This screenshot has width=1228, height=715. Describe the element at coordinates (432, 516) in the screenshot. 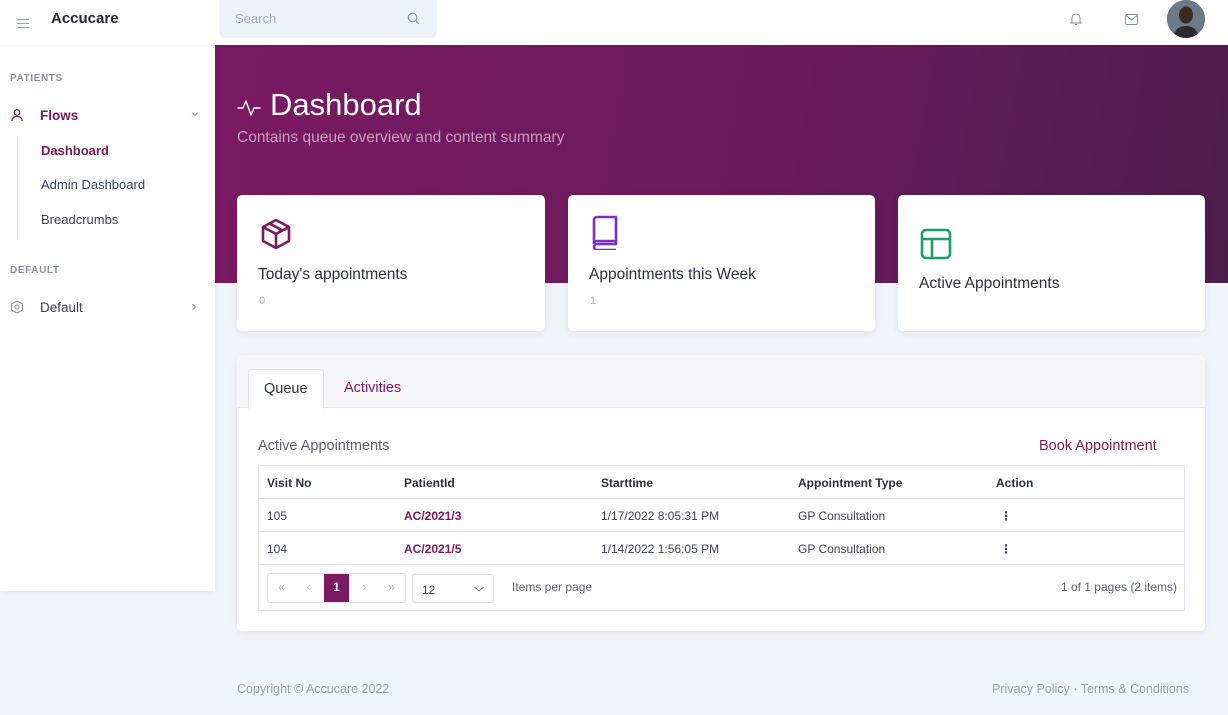

I see `patient-id-link: AC/2021/3` at that location.